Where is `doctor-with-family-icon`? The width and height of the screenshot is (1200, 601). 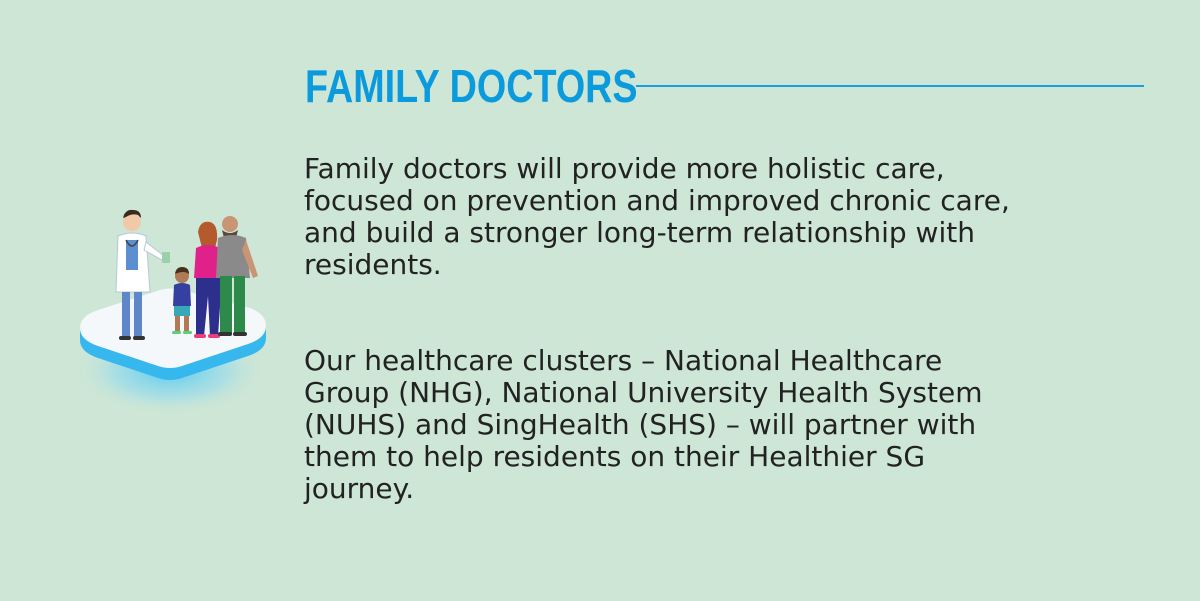 doctor-with-family-icon is located at coordinates (175, 310).